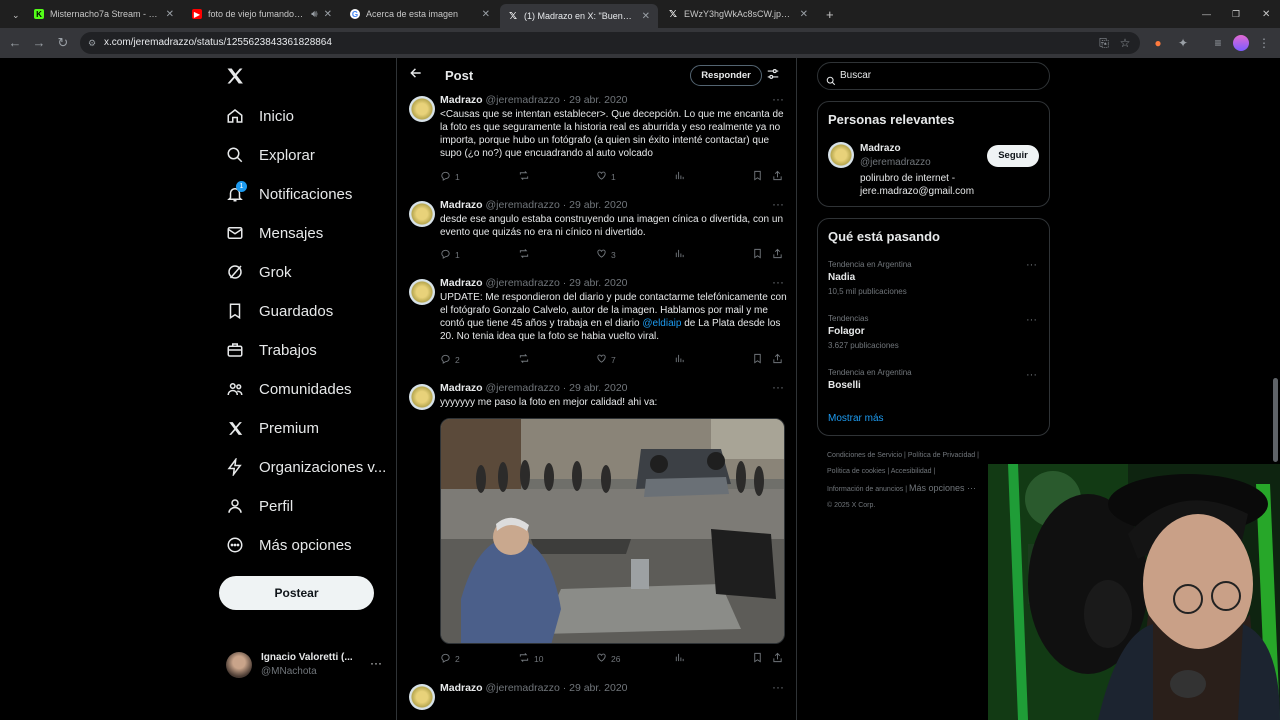 Image resolution: width=1280 pixels, height=720 pixels. What do you see at coordinates (63, 43) in the screenshot?
I see `reload-icon: ↻` at bounding box center [63, 43].